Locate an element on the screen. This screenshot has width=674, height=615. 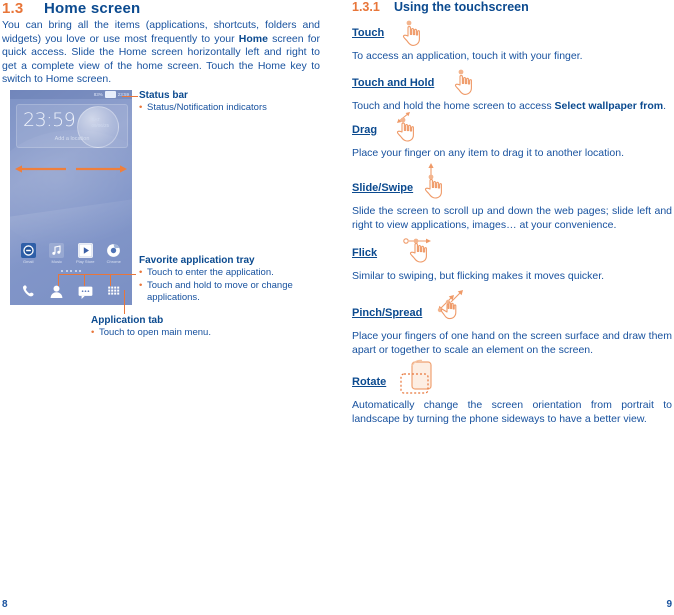
app-grid: Gmail Music Play Store Chrome is located at coordinates (71, 254).